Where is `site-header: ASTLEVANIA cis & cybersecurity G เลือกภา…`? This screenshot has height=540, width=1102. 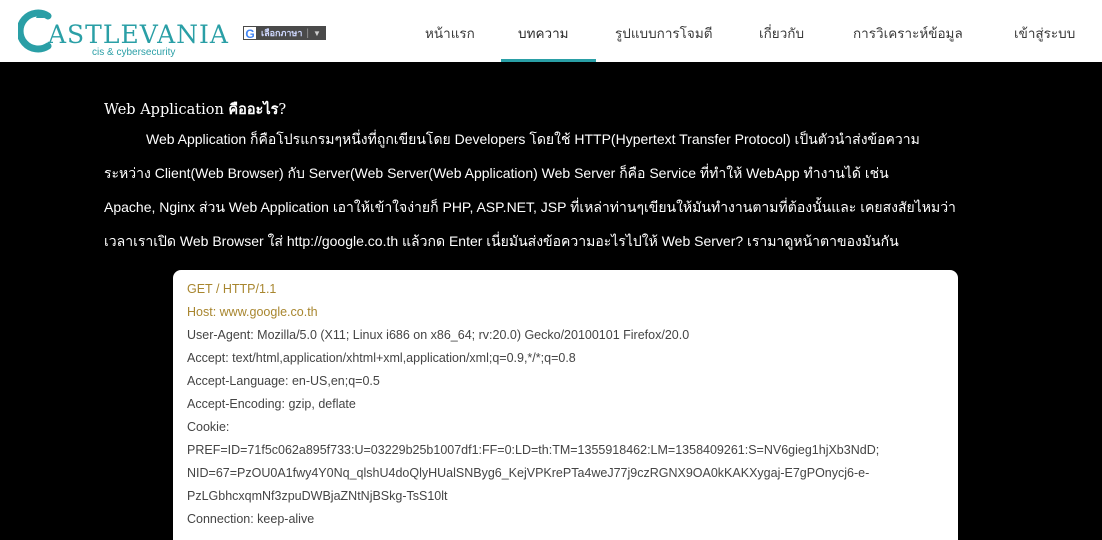 site-header: ASTLEVANIA cis & cybersecurity G เลือกภา… is located at coordinates (551, 31).